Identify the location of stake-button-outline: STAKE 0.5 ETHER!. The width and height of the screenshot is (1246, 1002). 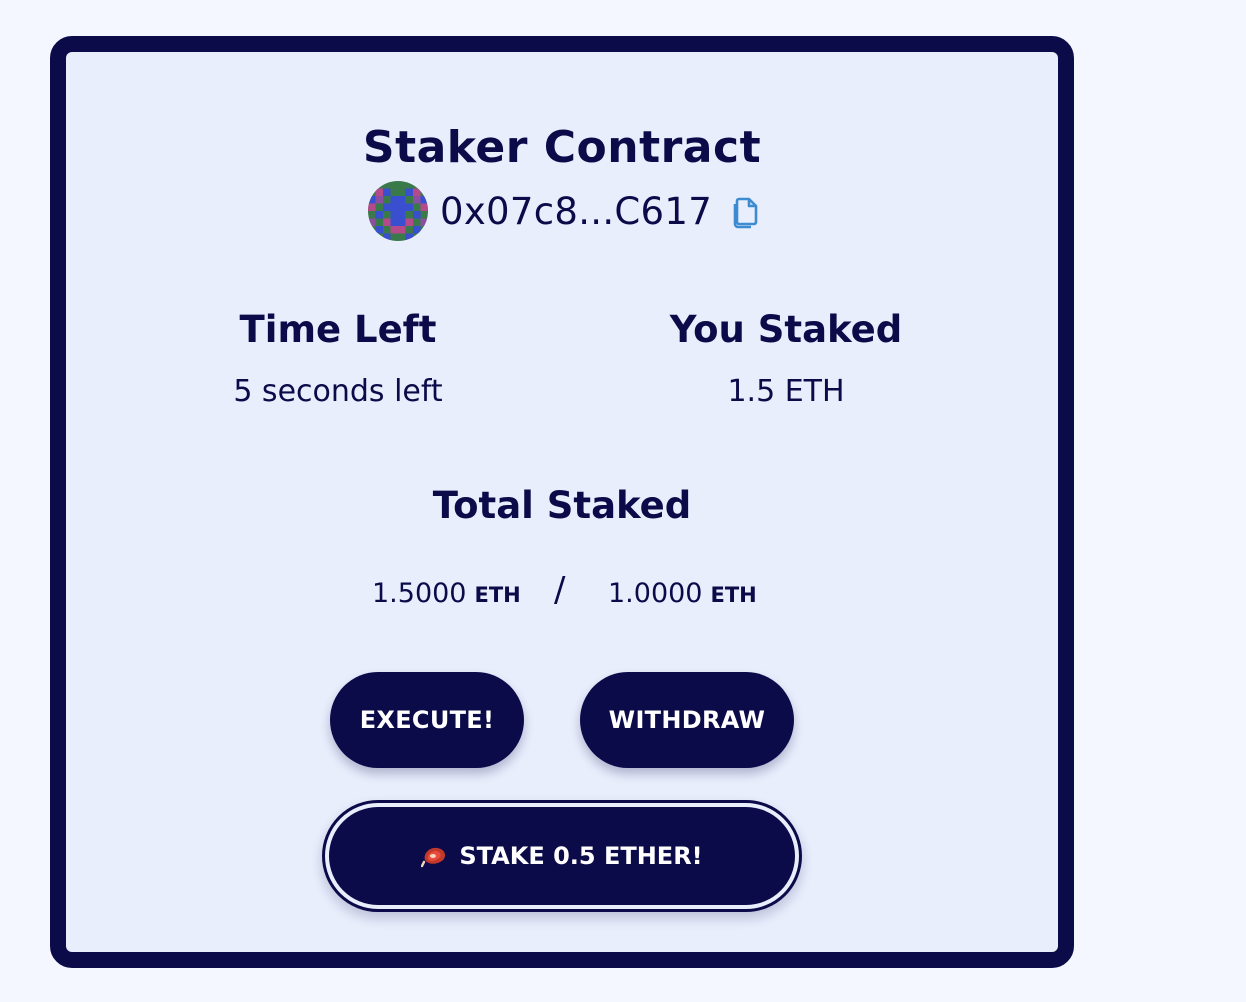
(562, 856).